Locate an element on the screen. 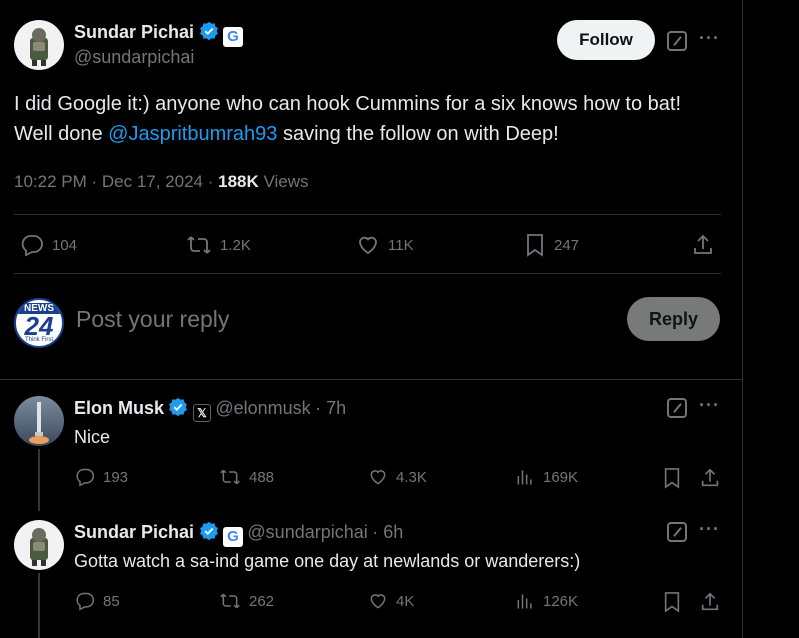 The image size is (799, 638). repost-count: 488 is located at coordinates (262, 477).